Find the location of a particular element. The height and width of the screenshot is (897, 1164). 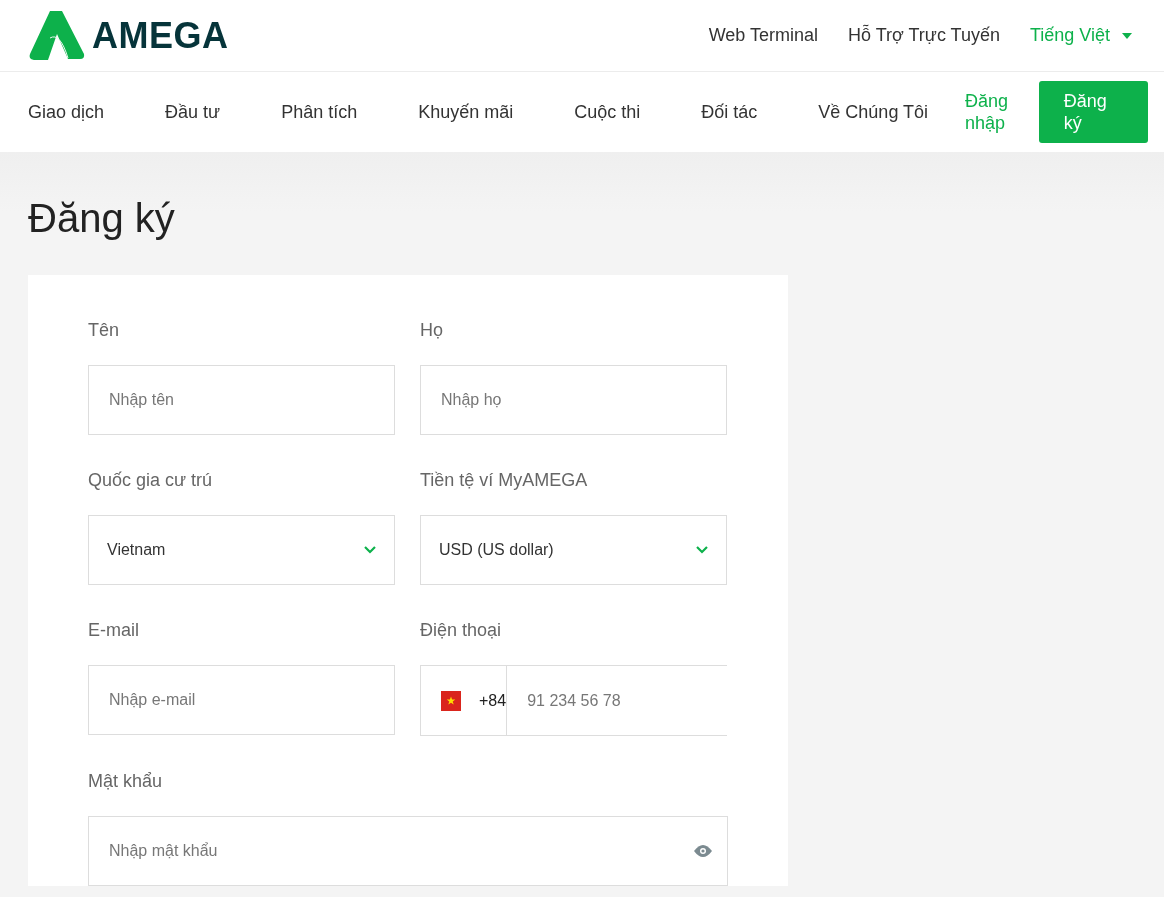

top-link: Web Terminal is located at coordinates (763, 35).